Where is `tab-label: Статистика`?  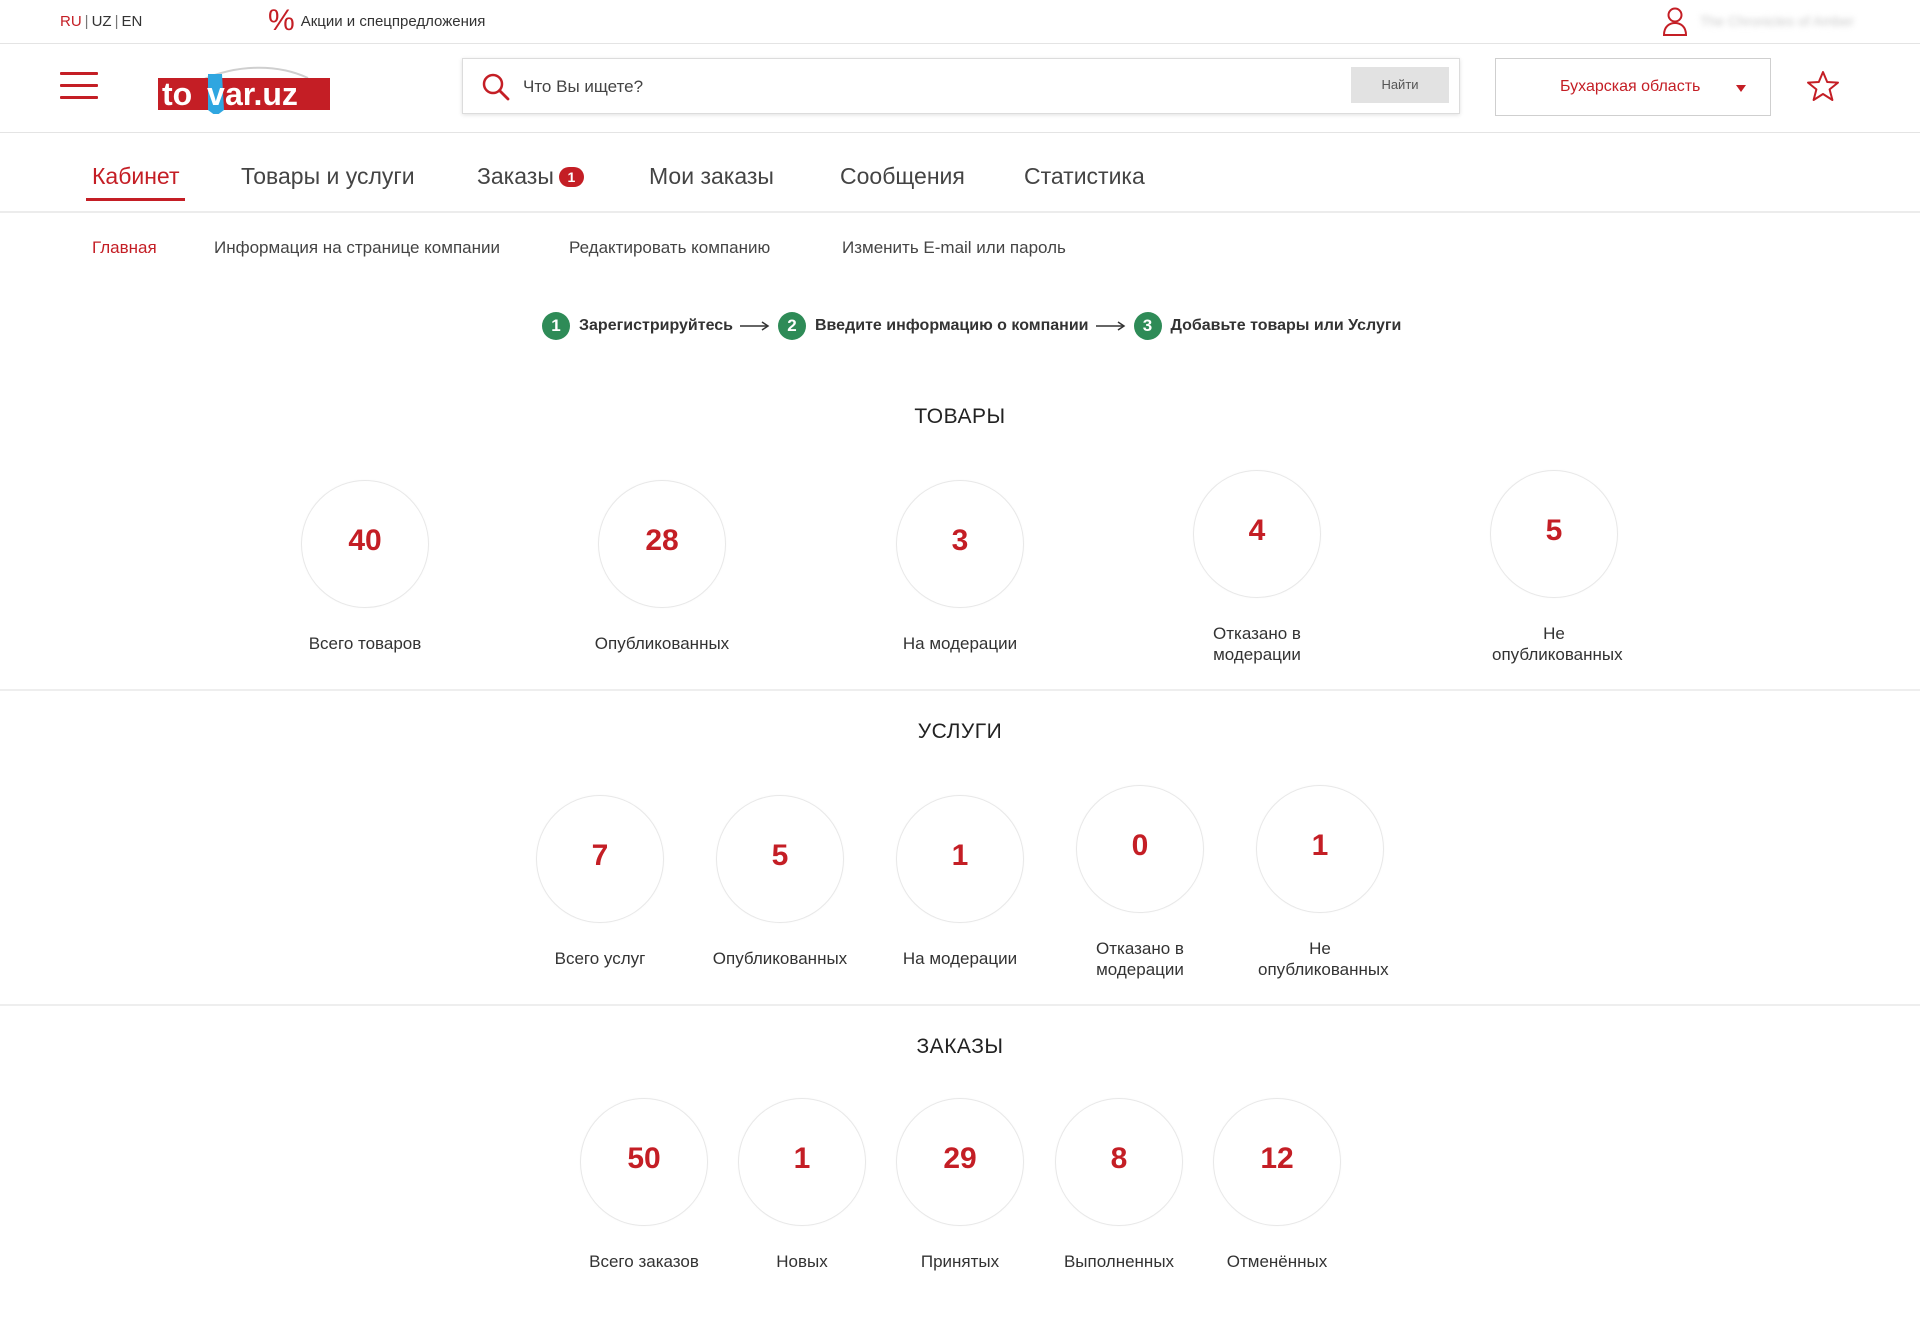
tab-label: Статистика is located at coordinates (1084, 176).